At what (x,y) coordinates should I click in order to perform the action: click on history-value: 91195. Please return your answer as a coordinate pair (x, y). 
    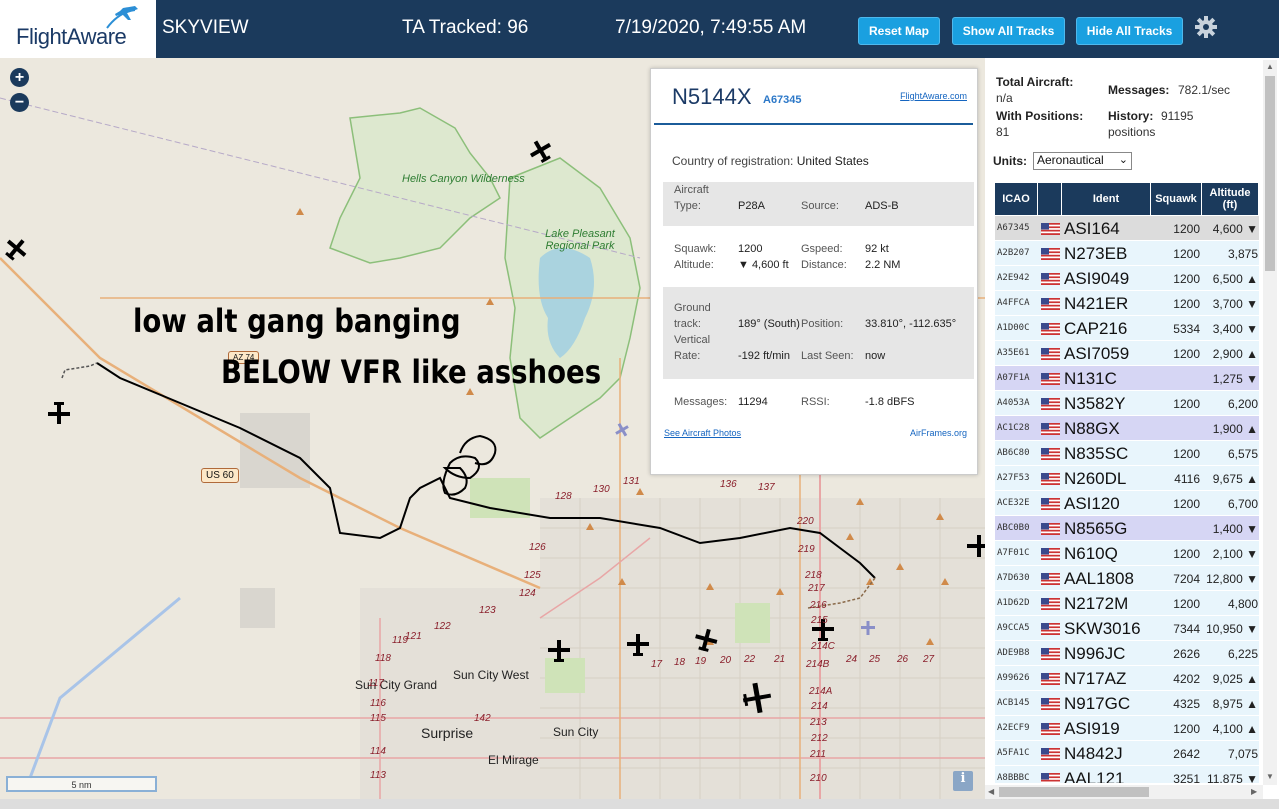
    Looking at the image, I should click on (1177, 116).